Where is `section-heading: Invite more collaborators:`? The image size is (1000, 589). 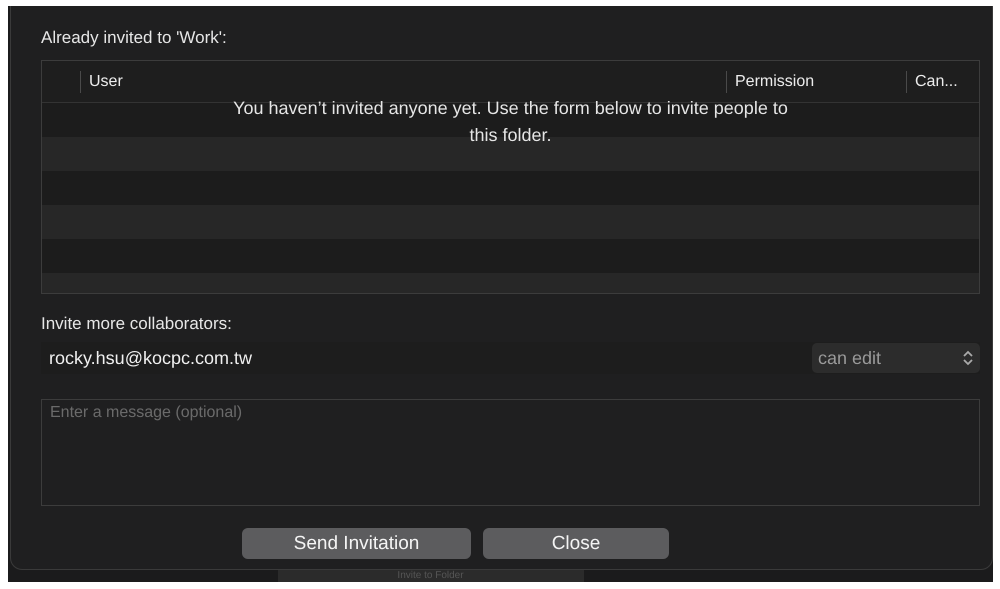 section-heading: Invite more collaborators: is located at coordinates (137, 324).